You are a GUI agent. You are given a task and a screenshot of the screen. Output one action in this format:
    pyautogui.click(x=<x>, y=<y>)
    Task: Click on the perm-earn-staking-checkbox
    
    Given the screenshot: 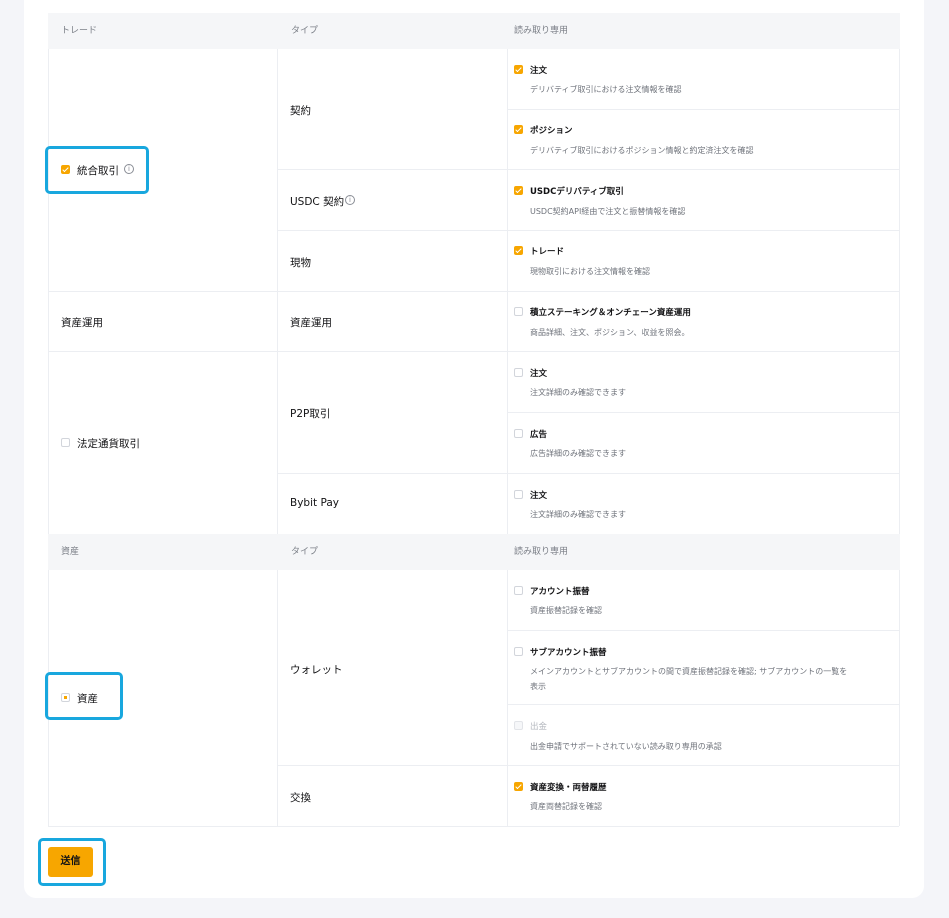 What is the action you would take?
    pyautogui.click(x=518, y=311)
    